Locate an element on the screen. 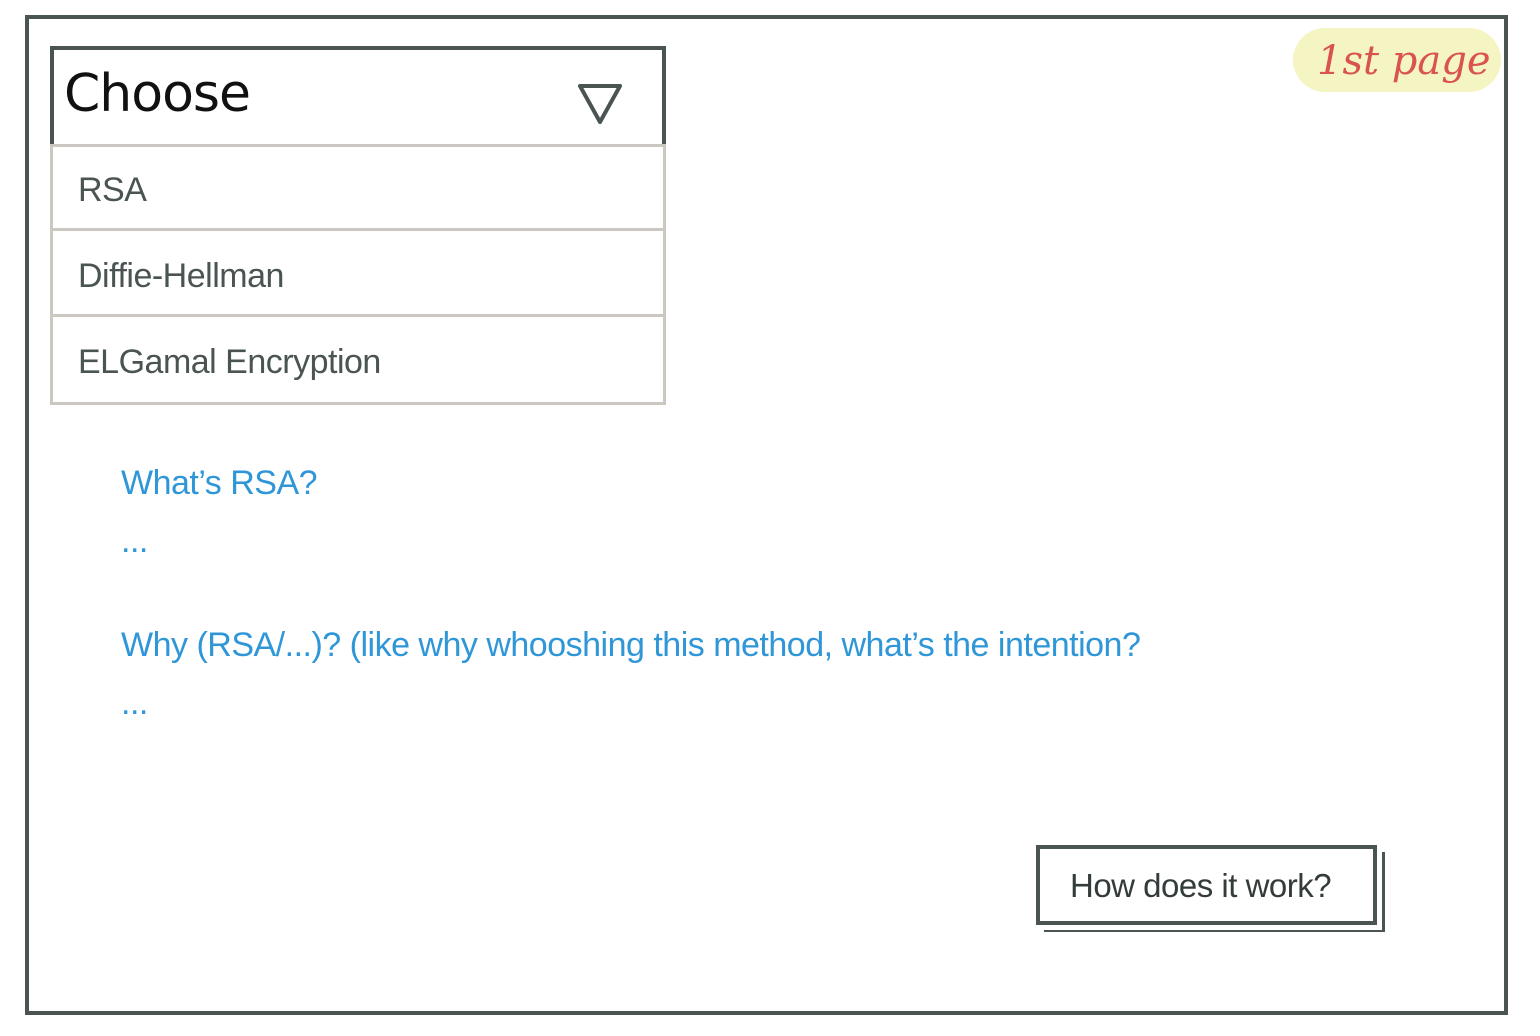 Image resolution: width=1540 pixels, height=1036 pixels. triangle-down-icon is located at coordinates (600, 104).